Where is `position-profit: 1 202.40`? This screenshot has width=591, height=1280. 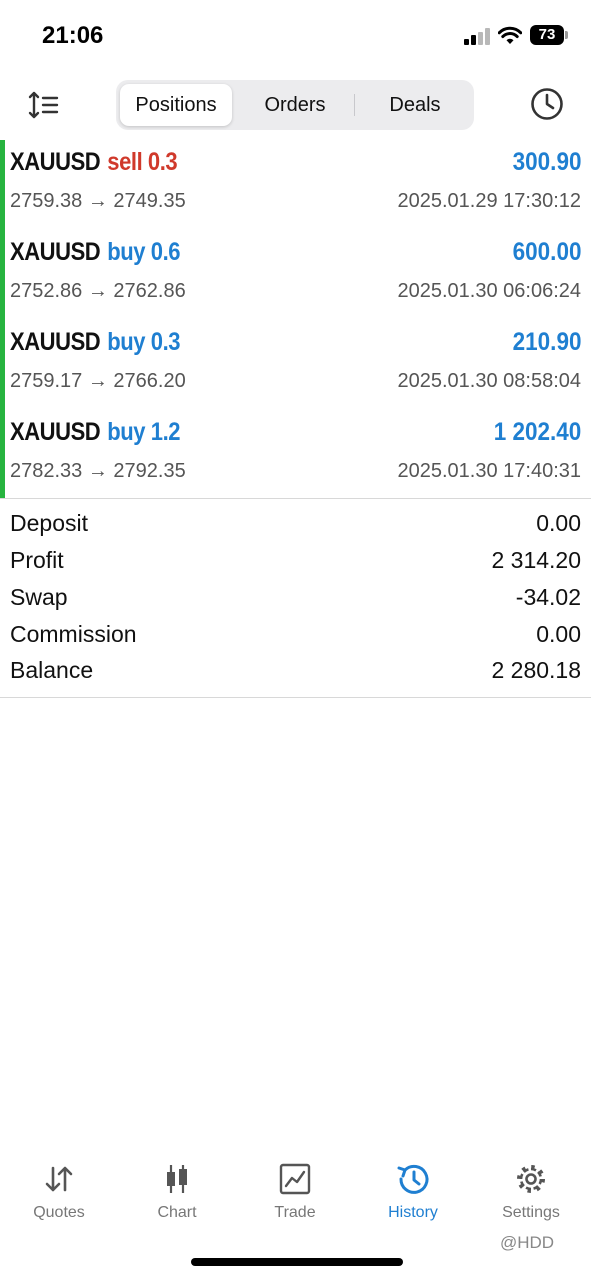
position-profit: 1 202.40 is located at coordinates (537, 432).